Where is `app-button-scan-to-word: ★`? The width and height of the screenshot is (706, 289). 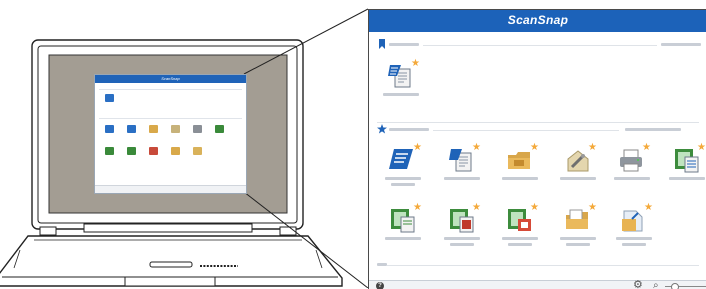
app-button-scan-to-word: ★ is located at coordinates (462, 230).